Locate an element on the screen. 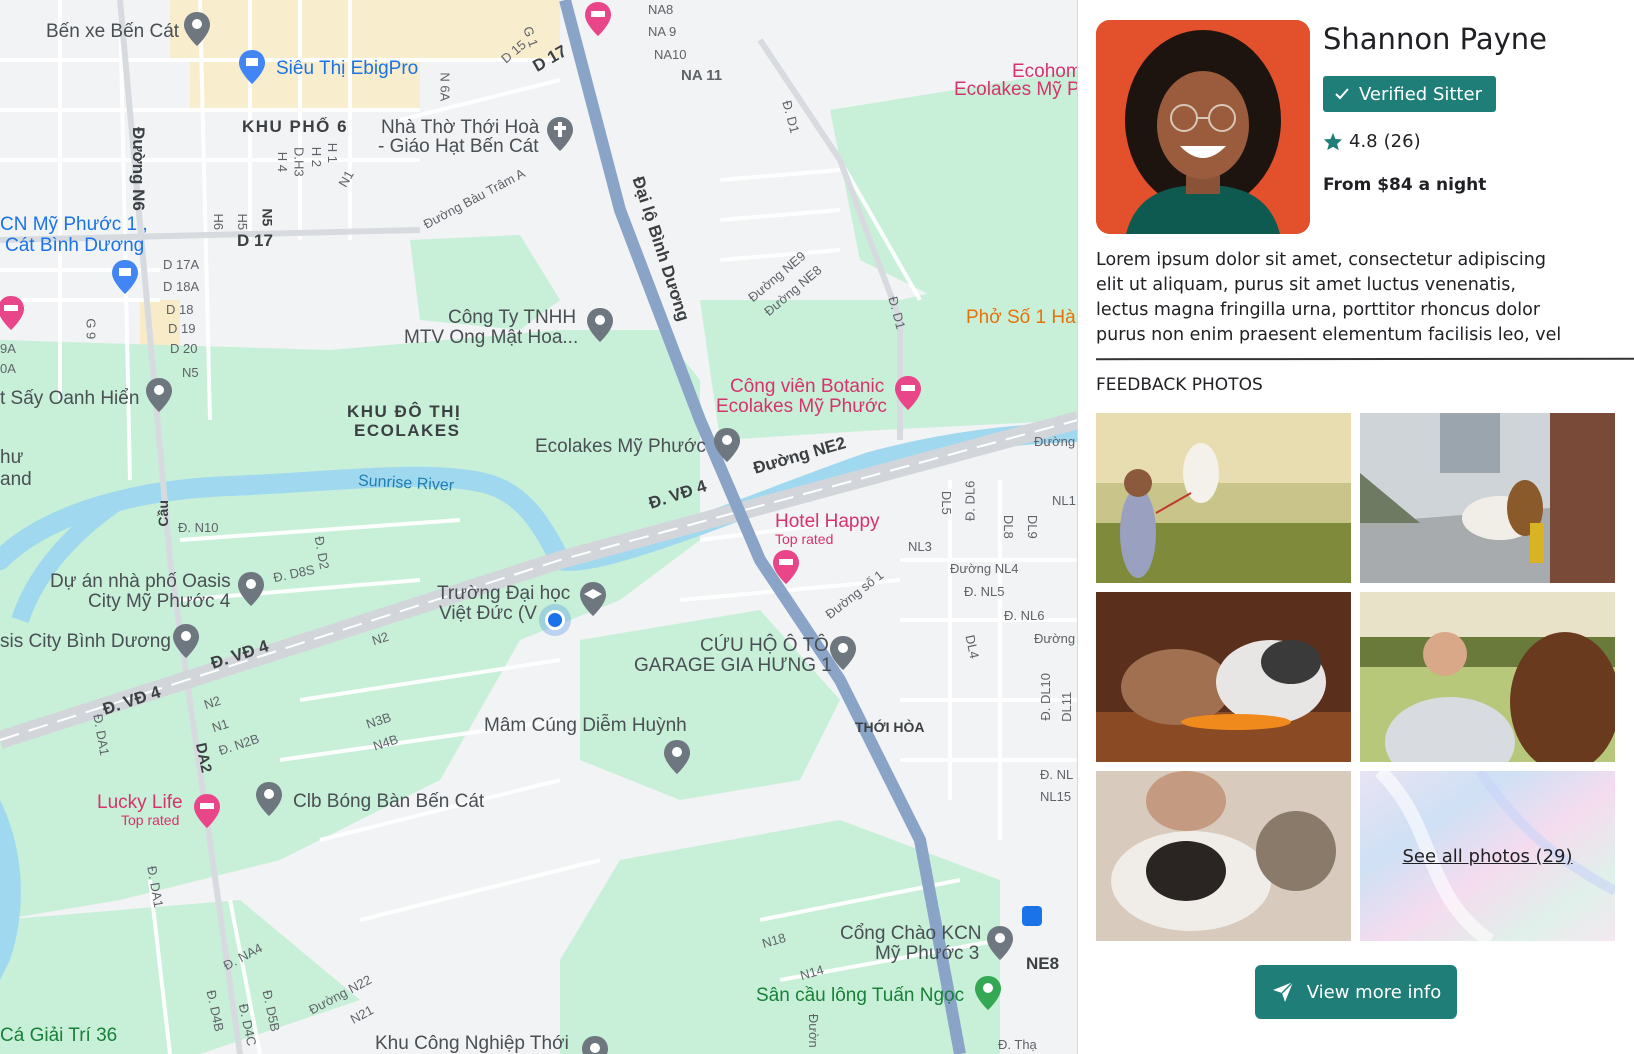 The image size is (1634, 1054). sports-pin-icon is located at coordinates (988, 993).